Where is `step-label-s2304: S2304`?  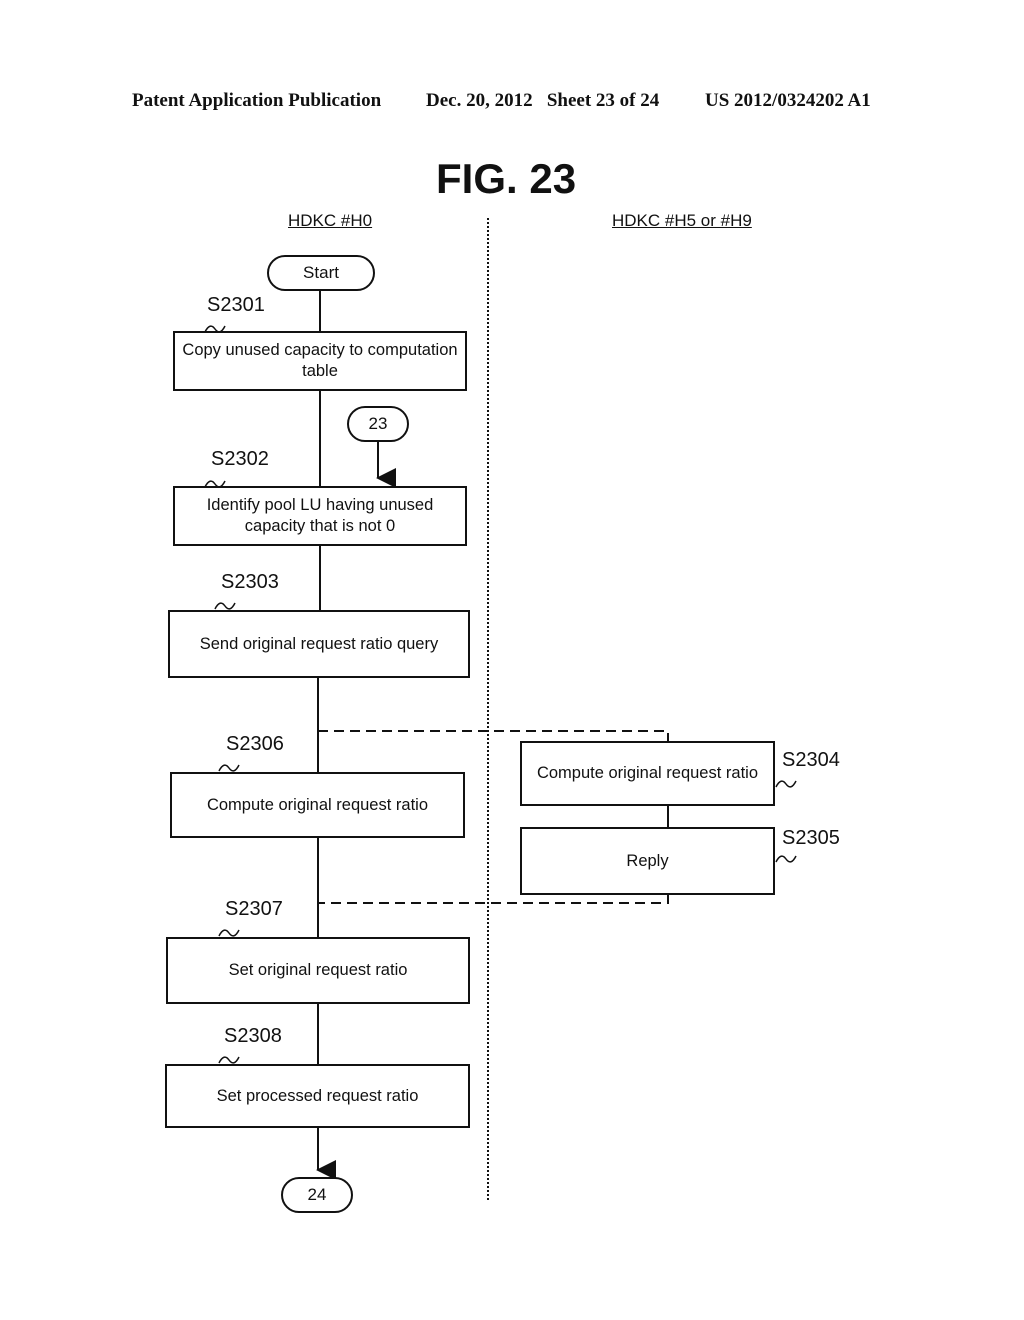 step-label-s2304: S2304 is located at coordinates (811, 760).